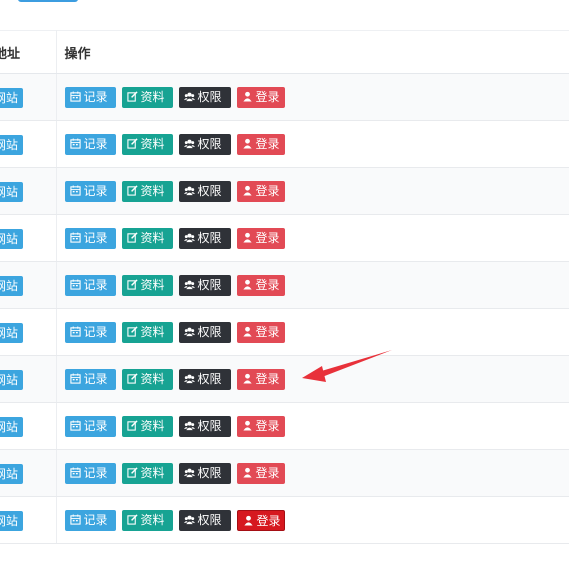  I want to click on table-header-row: 地址 操作, so click(284, 52).